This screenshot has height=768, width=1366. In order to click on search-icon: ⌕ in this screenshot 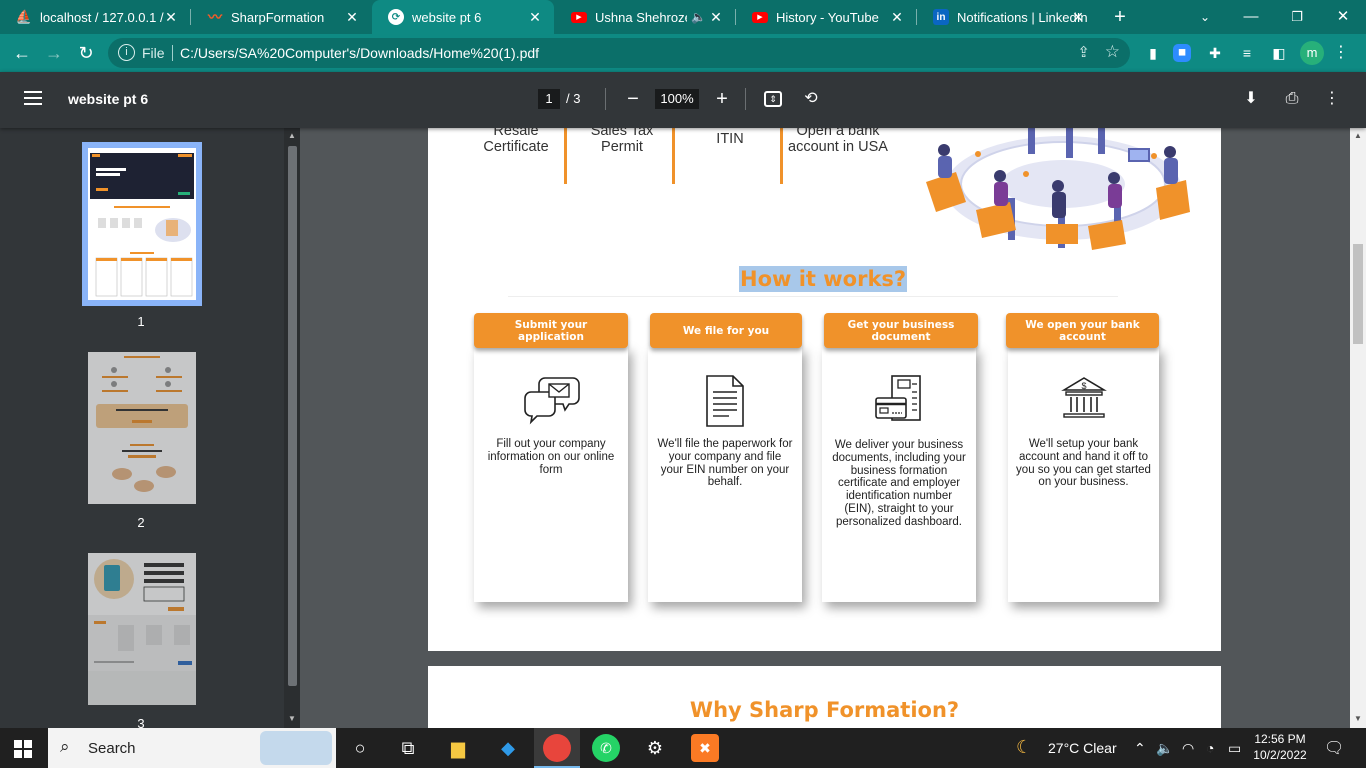, I will do `click(65, 746)`.